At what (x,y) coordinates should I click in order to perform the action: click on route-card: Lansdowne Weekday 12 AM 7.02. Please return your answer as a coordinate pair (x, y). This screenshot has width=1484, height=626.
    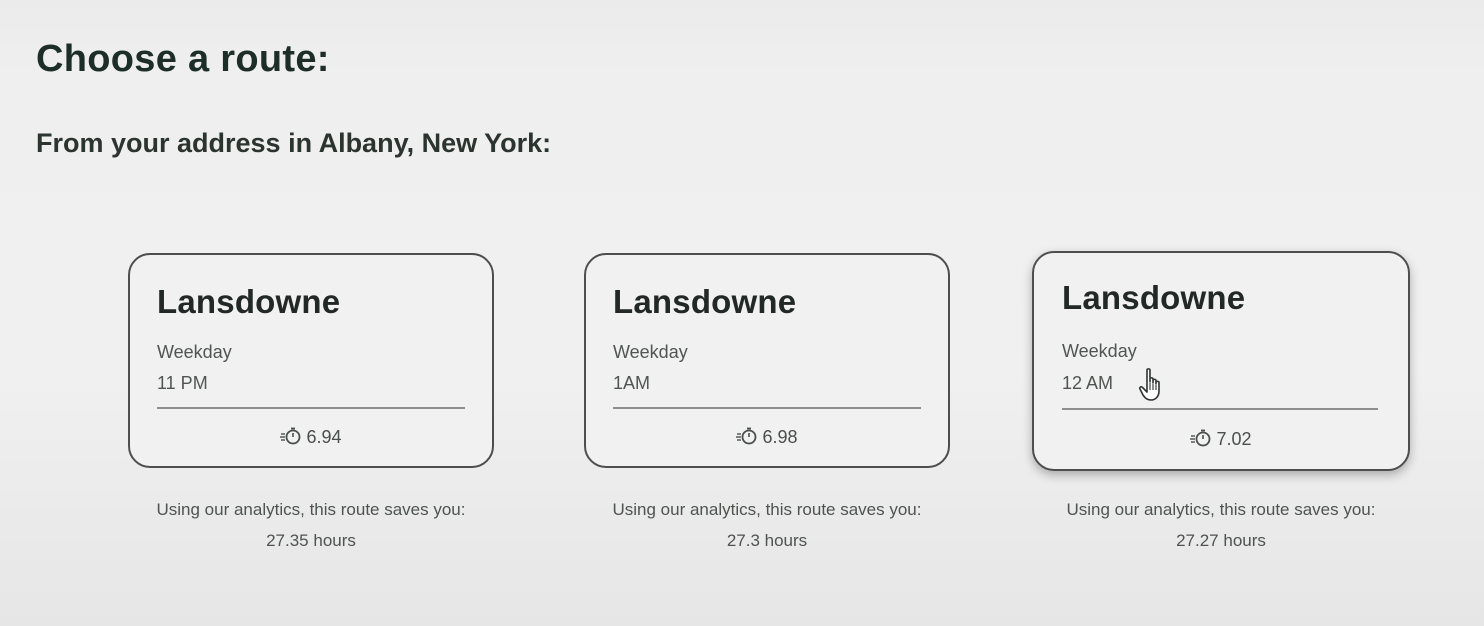
    Looking at the image, I should click on (1221, 361).